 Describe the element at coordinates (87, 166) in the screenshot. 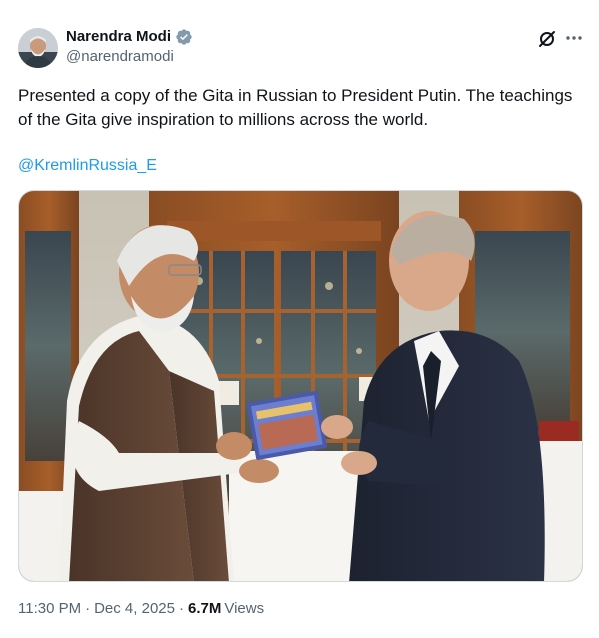

I see `mention-link: @KremlinRussia_E` at that location.